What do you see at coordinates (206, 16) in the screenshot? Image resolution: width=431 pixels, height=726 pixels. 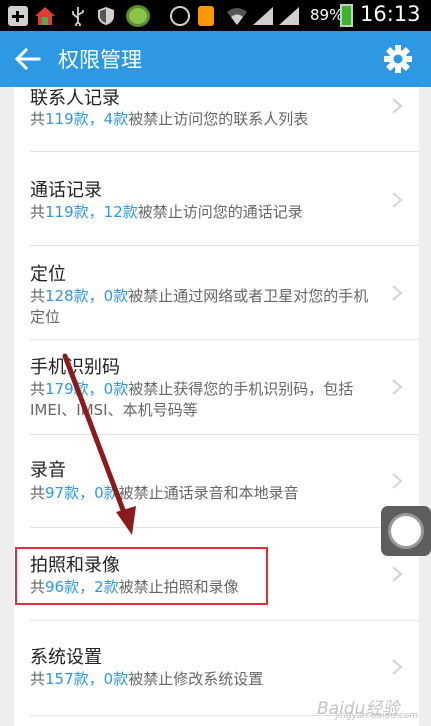 I see `note-icon` at bounding box center [206, 16].